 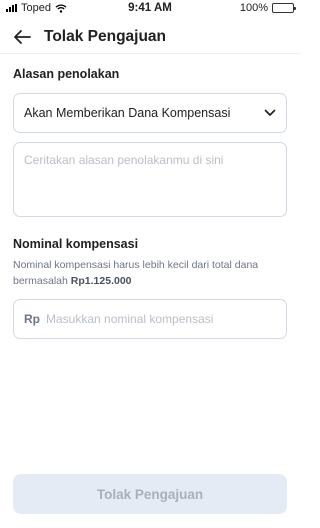 I want to click on header: Tolak Pengajuan, so click(x=150, y=37).